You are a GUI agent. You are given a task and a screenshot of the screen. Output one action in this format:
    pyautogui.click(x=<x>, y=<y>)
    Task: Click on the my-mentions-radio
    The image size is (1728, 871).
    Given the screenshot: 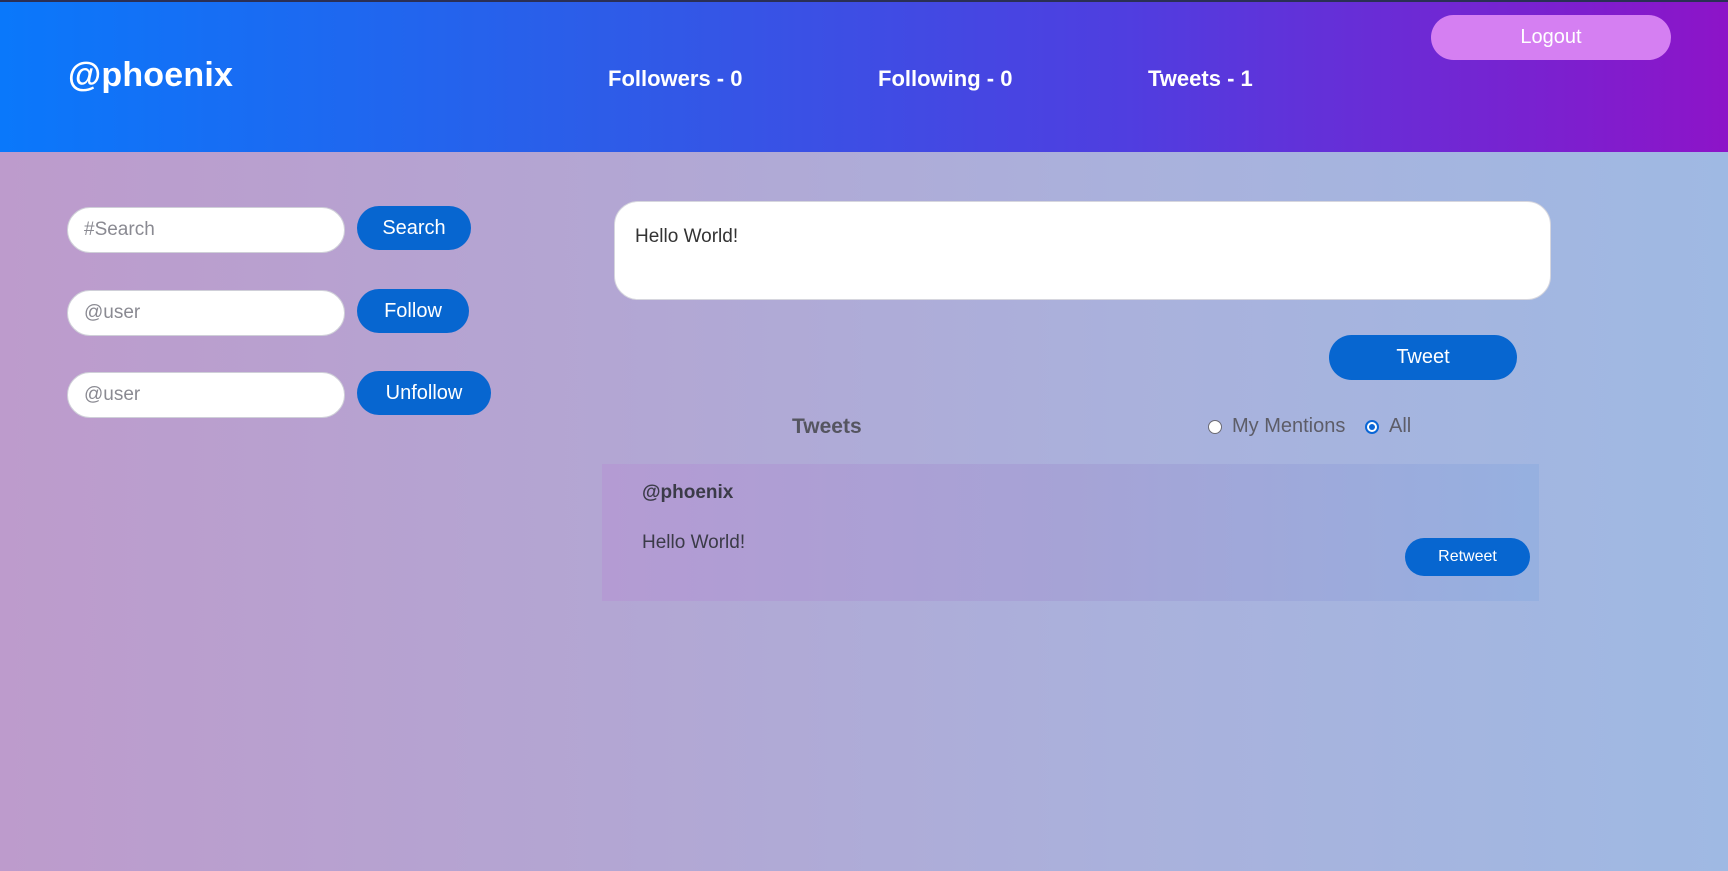 What is the action you would take?
    pyautogui.click(x=1215, y=426)
    